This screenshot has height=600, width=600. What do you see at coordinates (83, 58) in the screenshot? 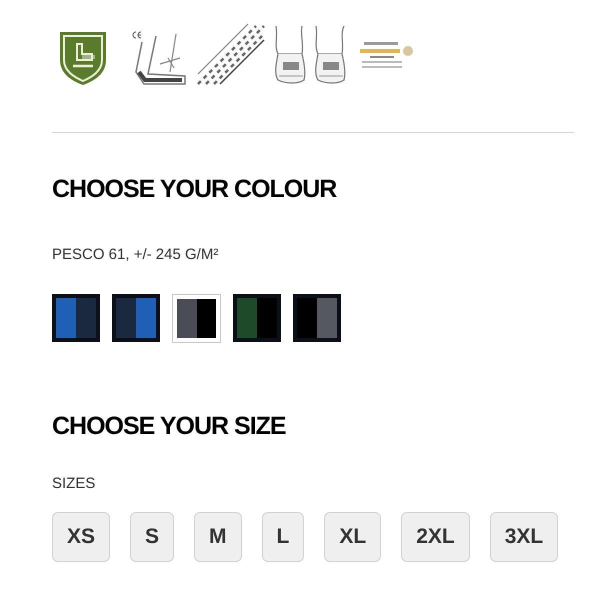
I see `shield-icon` at bounding box center [83, 58].